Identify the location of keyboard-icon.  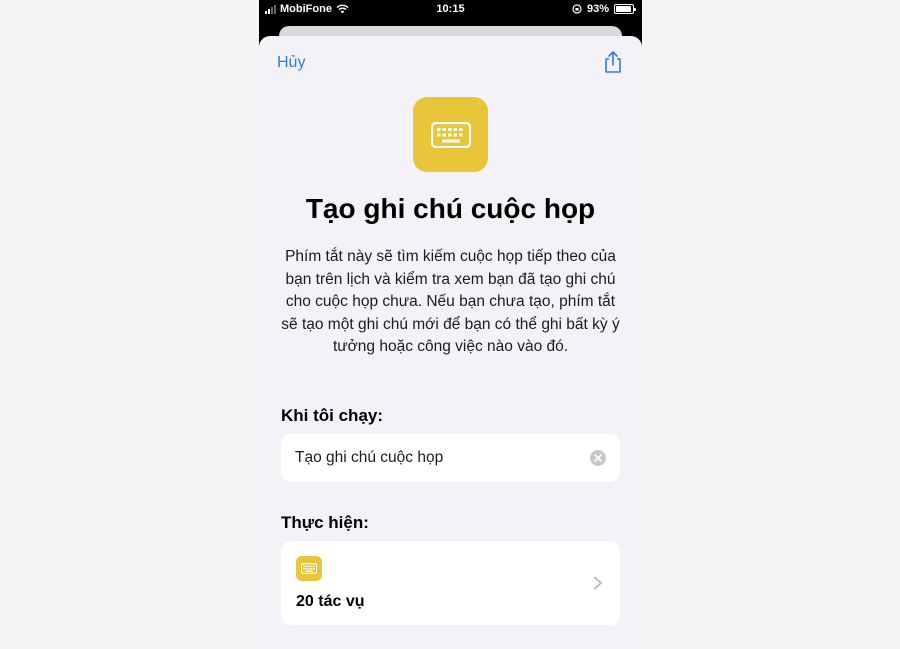
(450, 134).